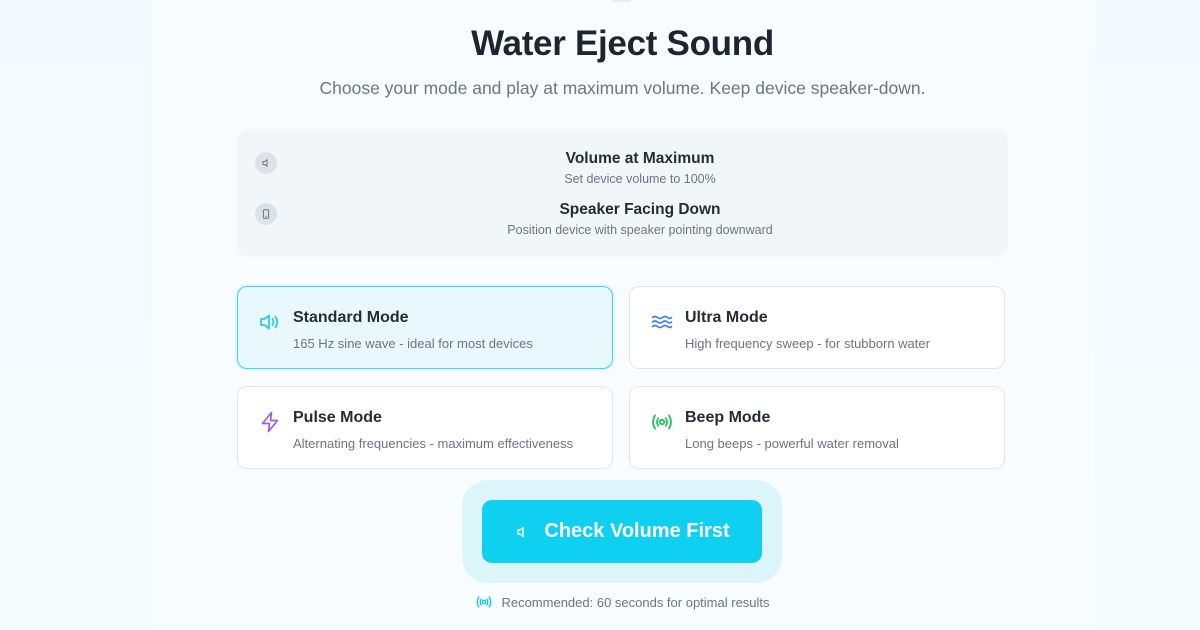 This screenshot has height=630, width=1200. What do you see at coordinates (351, 317) in the screenshot?
I see `mode-title: Standard Mode` at bounding box center [351, 317].